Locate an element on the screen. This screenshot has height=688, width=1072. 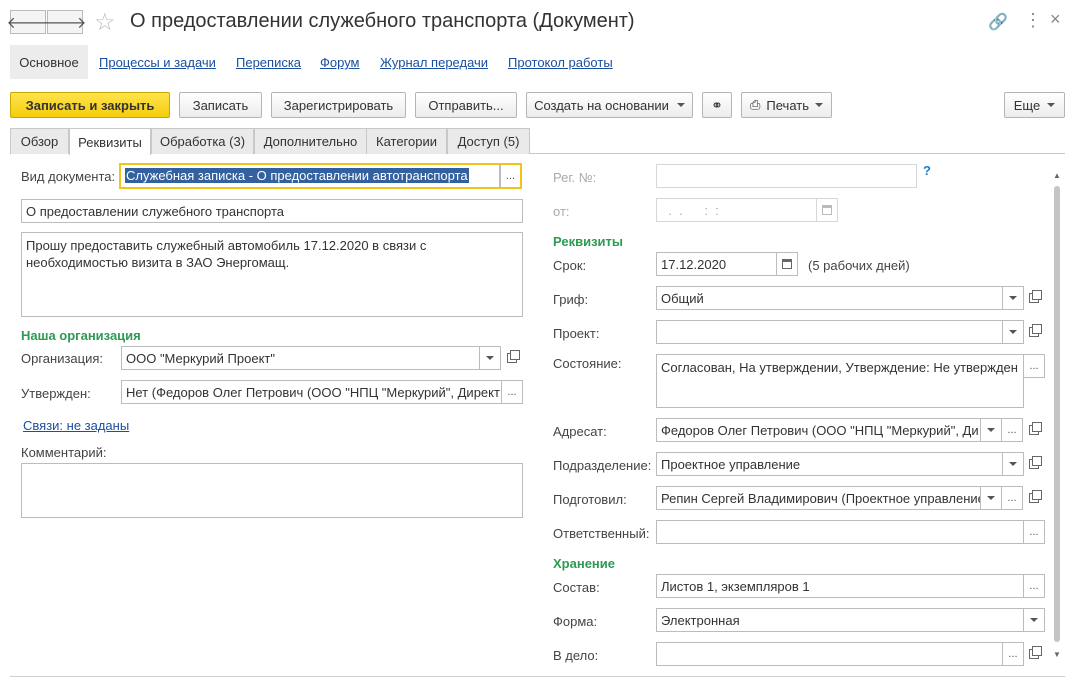
grif-dropdown-button is located at coordinates (1013, 298).